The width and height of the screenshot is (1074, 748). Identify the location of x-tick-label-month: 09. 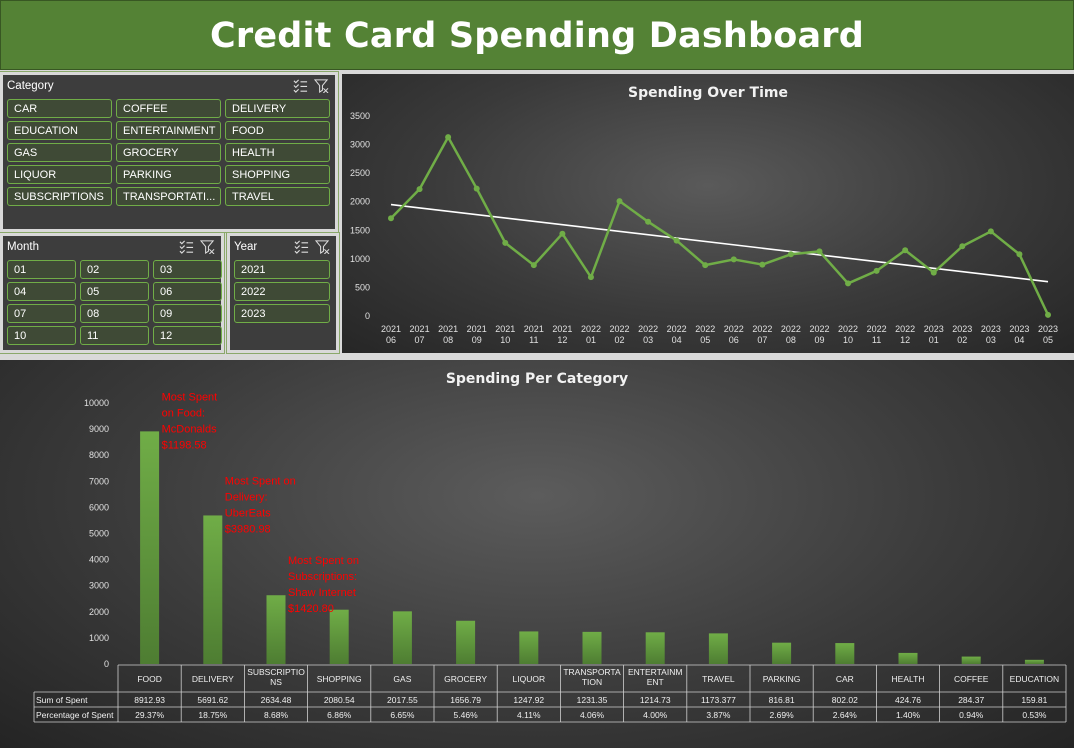
(477, 340).